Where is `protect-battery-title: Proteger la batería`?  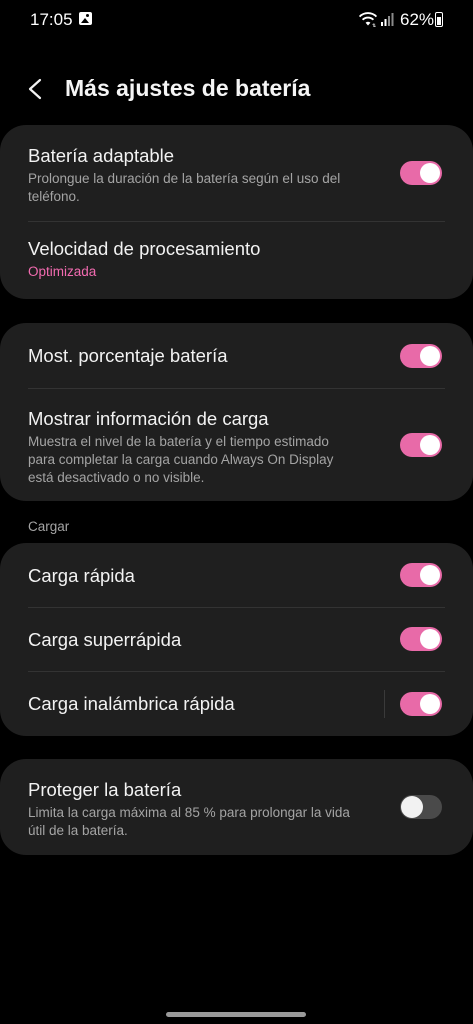 protect-battery-title: Proteger la batería is located at coordinates (105, 789).